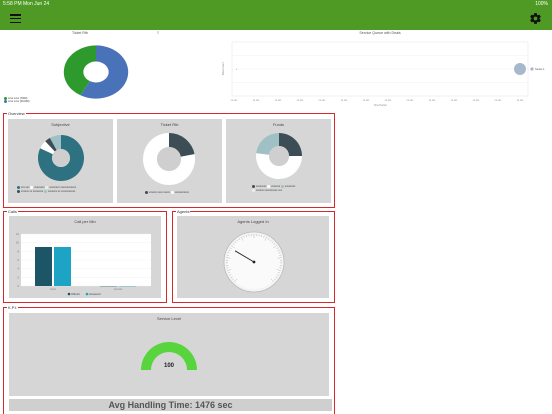 Image resolution: width=552 pixels, height=414 pixels. Describe the element at coordinates (273, 186) in the screenshot. I see `legend-item: xxxxxxx` at that location.